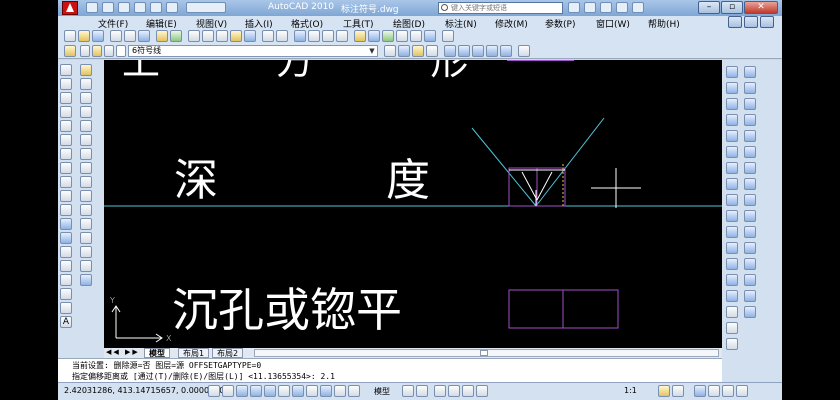 The image size is (840, 400). I want to click on snap-nearest-icon, so click(750, 280).